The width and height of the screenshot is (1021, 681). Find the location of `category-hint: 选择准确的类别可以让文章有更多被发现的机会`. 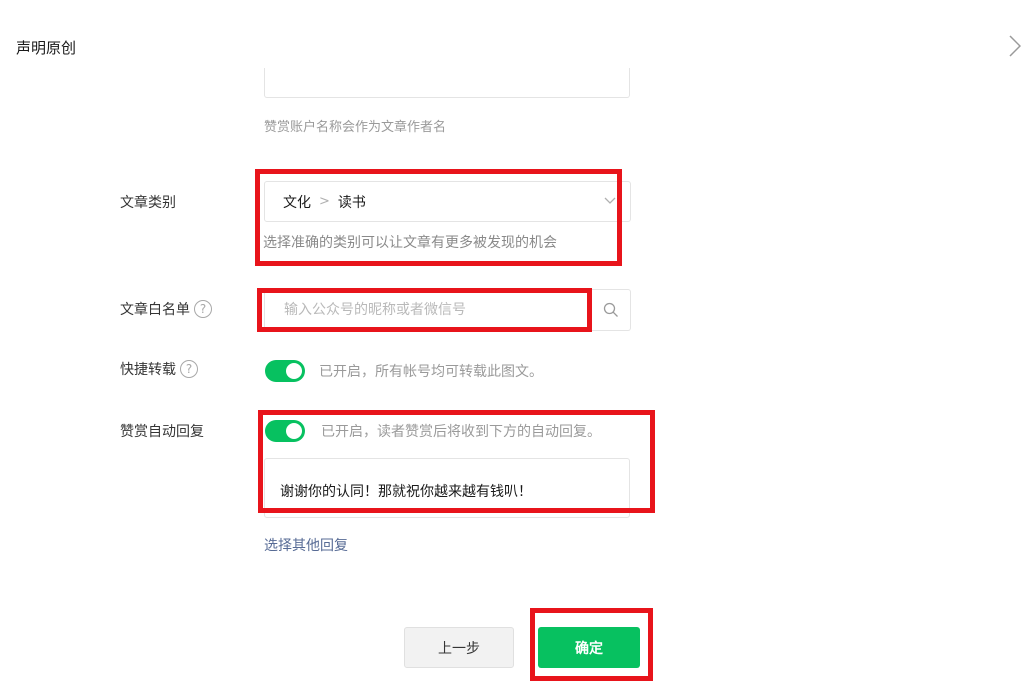

category-hint: 选择准确的类别可以让文章有更多被发现的机会 is located at coordinates (410, 243).